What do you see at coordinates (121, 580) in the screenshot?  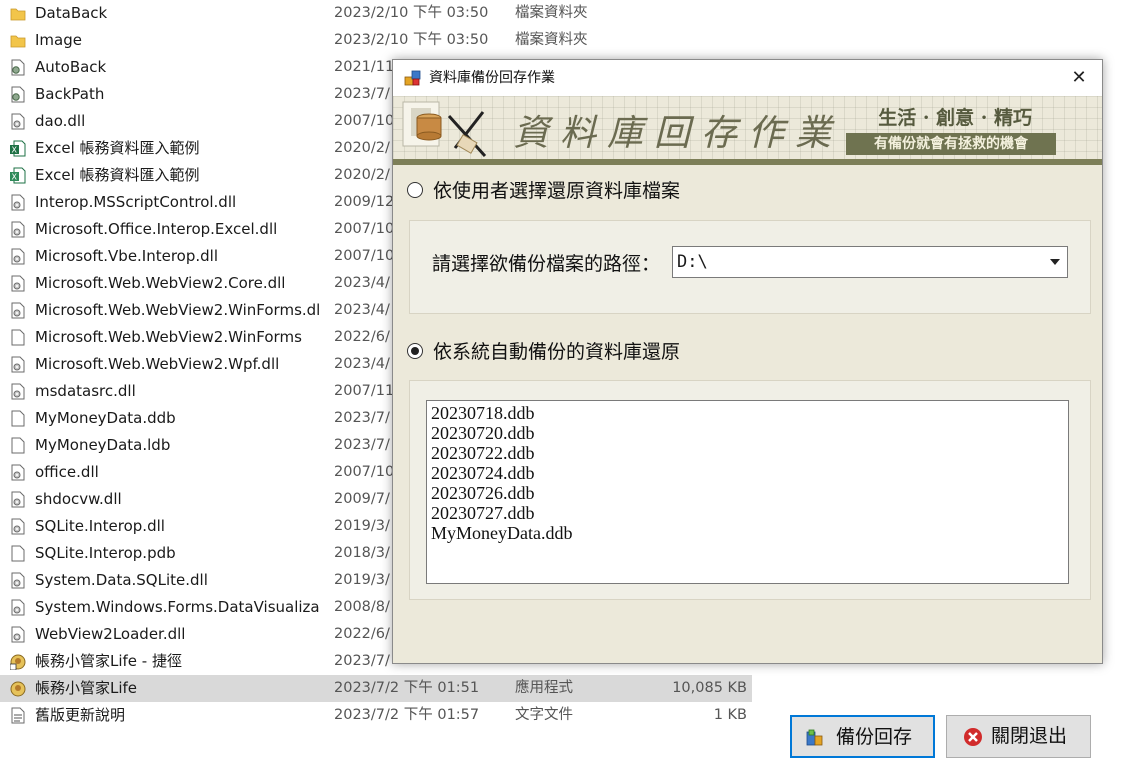 I see `file-name: System.Data.SQLite.dll` at bounding box center [121, 580].